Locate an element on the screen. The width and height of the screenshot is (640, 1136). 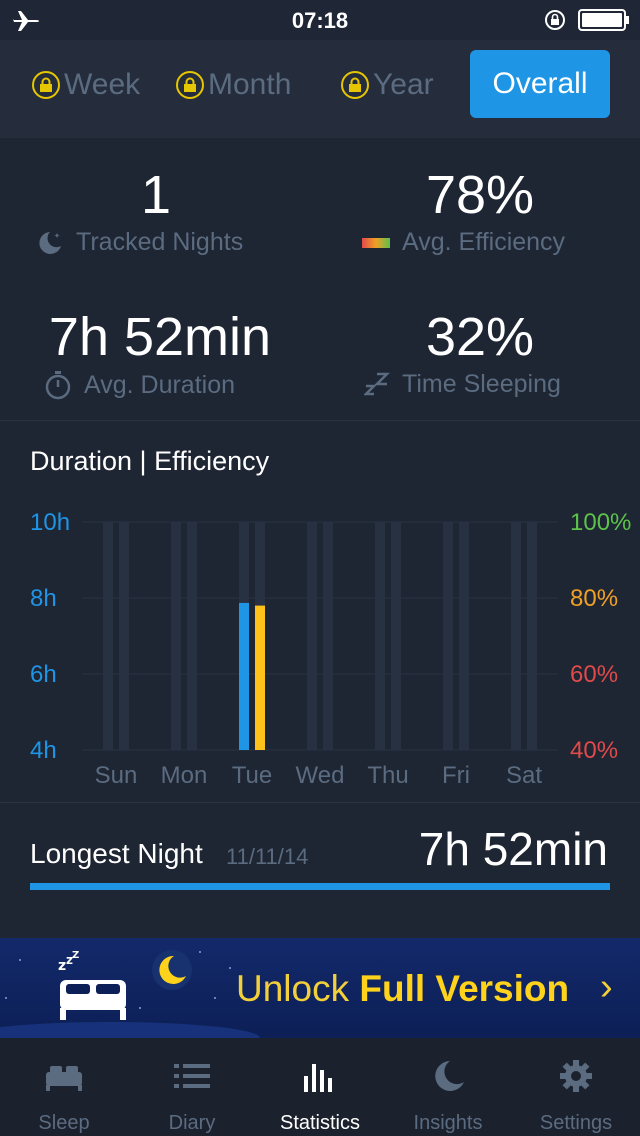
avg-efficiency-label: Avg. Efficiency is located at coordinates (484, 242).